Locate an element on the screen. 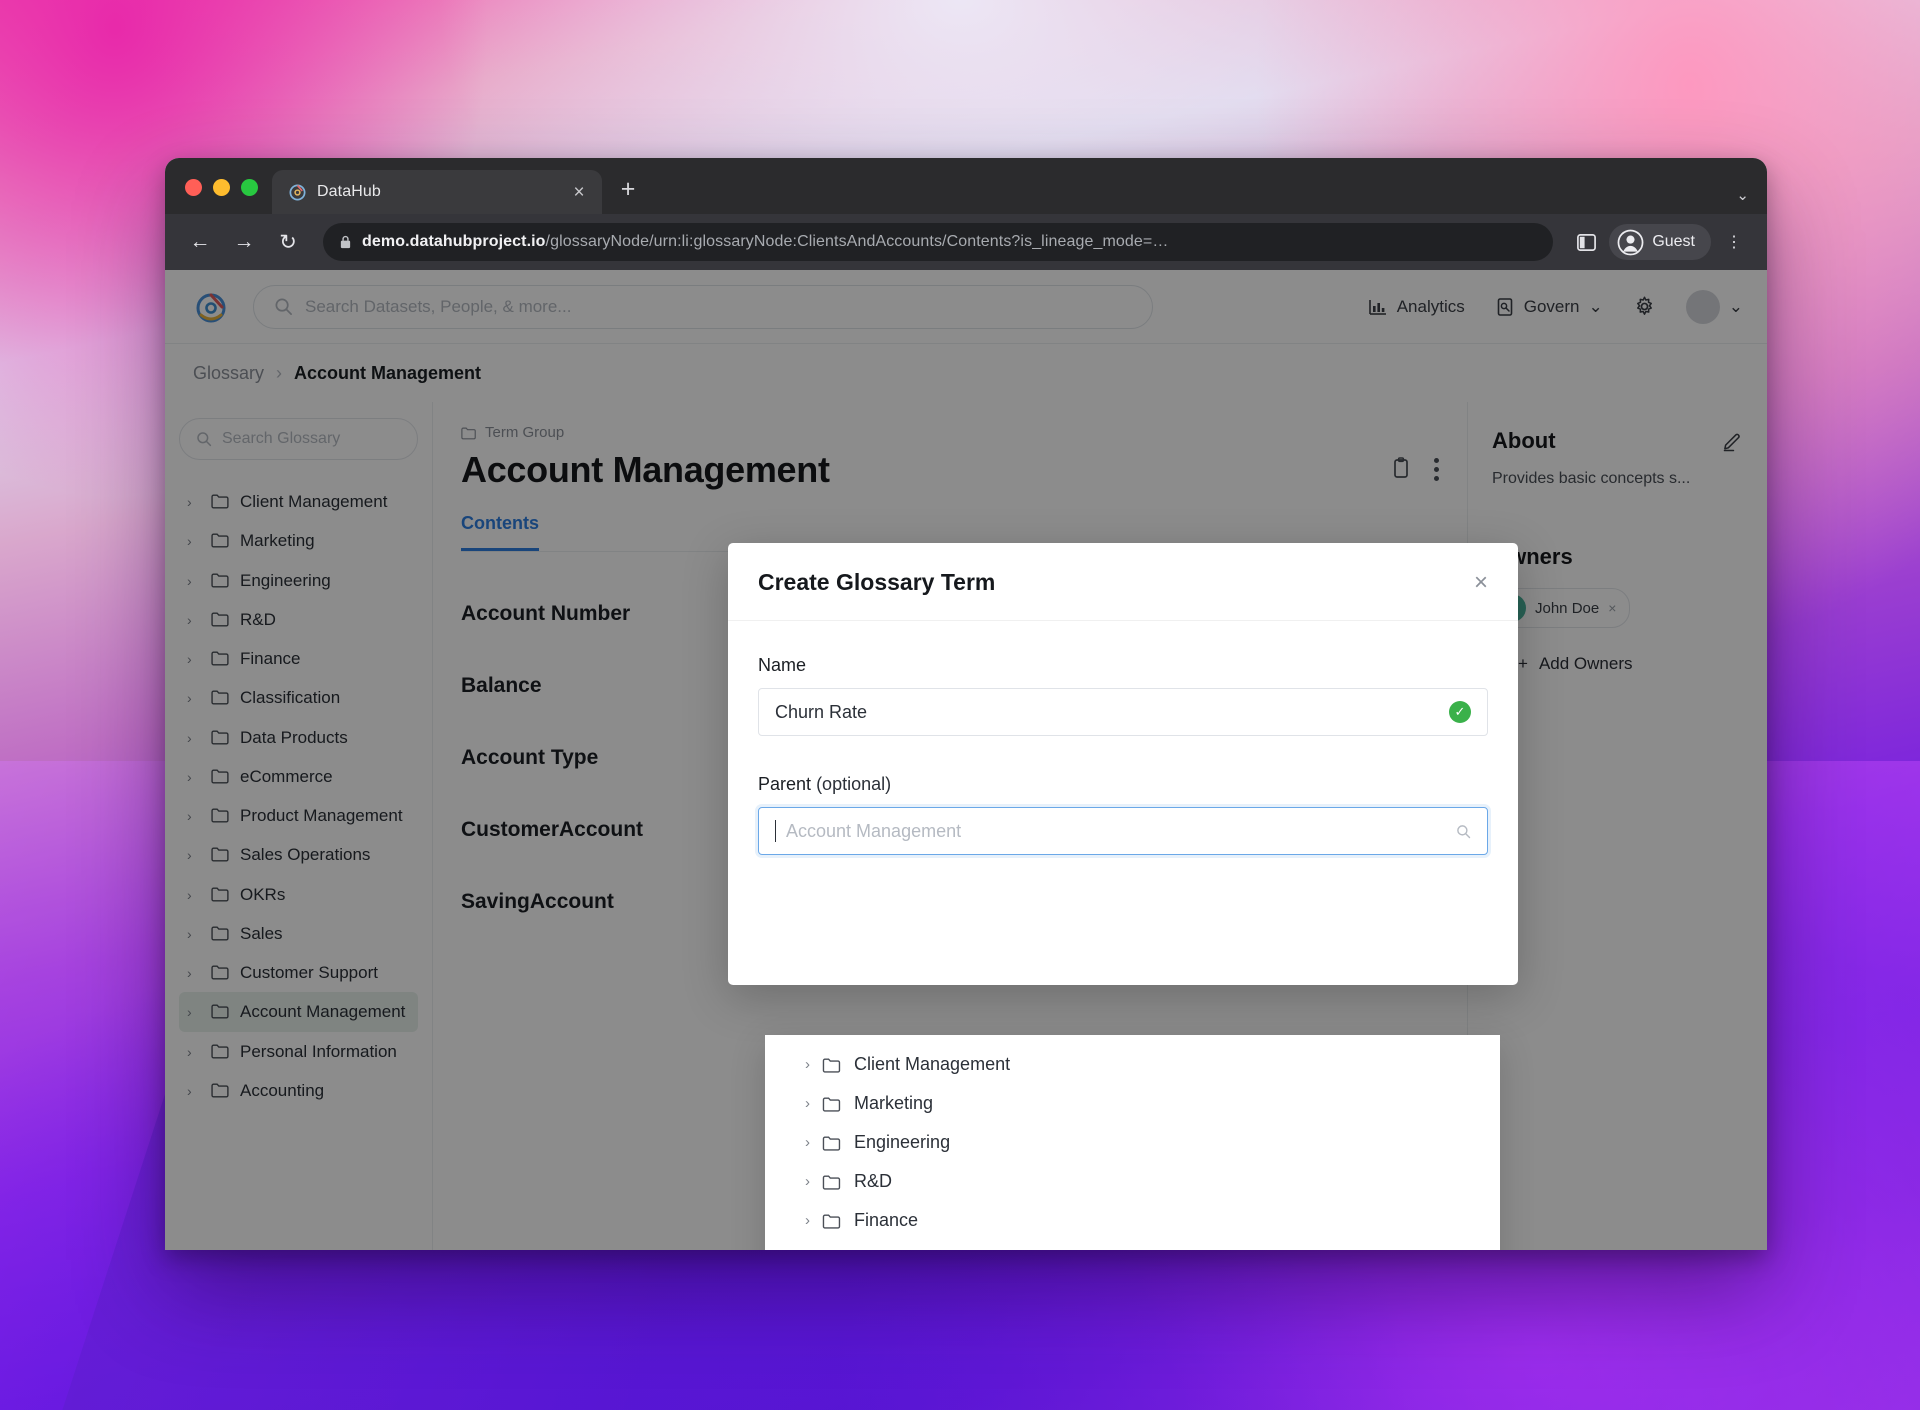 This screenshot has width=1920, height=1410. profile-button: Guest is located at coordinates (1660, 242).